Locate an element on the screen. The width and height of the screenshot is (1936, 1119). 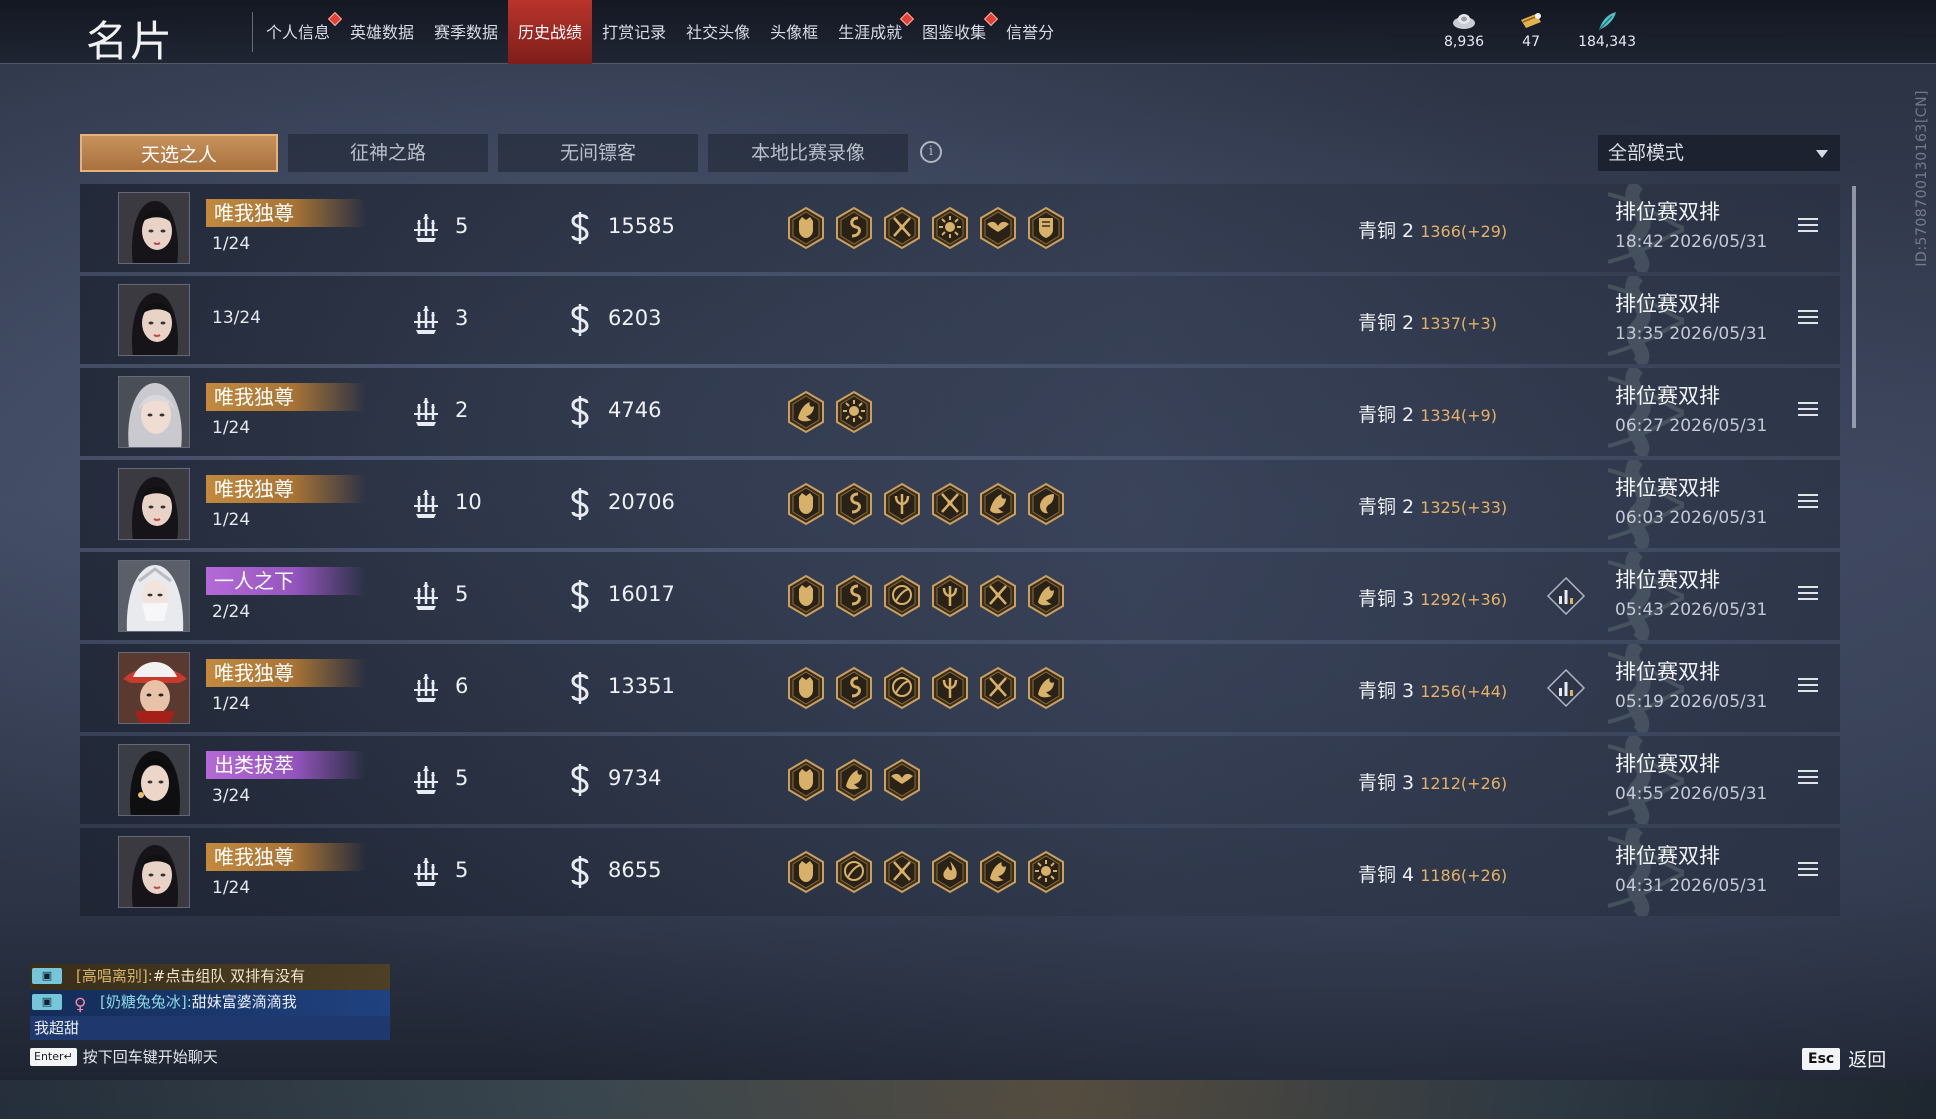
tab-label: 信誉分 is located at coordinates (1030, 32).